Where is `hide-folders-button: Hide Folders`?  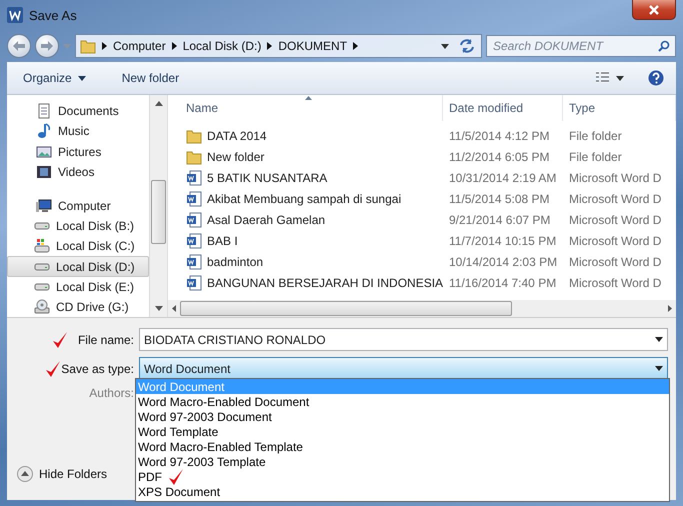 hide-folders-button: Hide Folders is located at coordinates (62, 474).